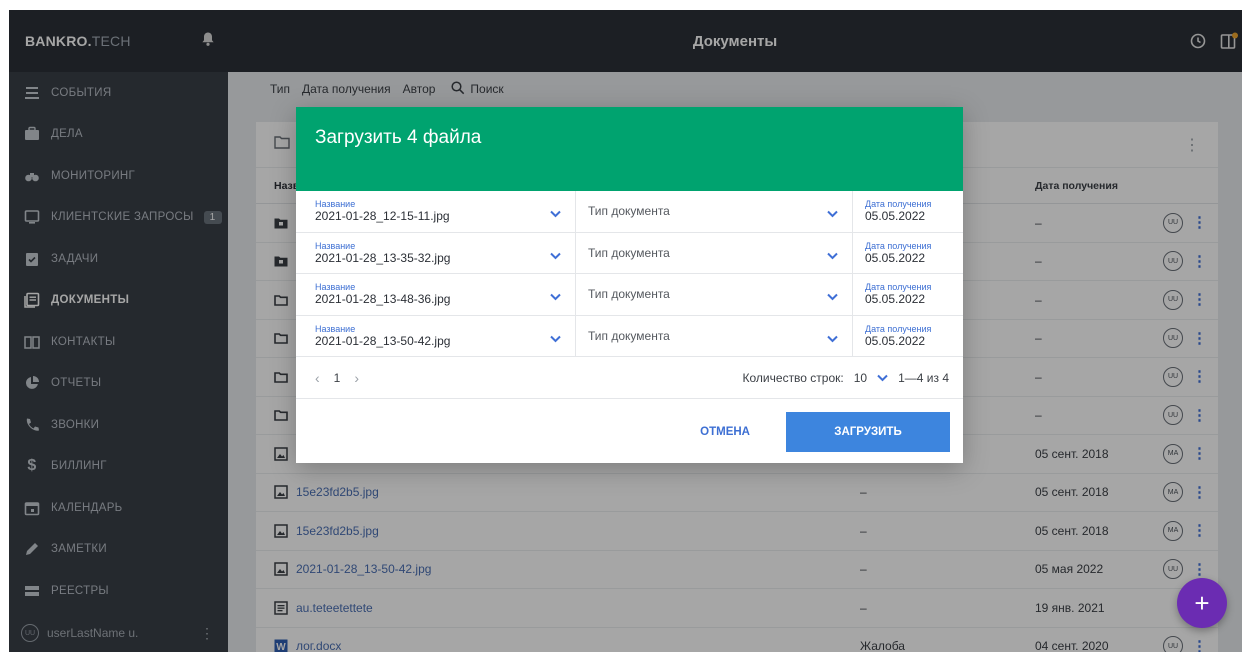 The height and width of the screenshot is (652, 1244). I want to click on chevron-left-icon: ‹, so click(317, 378).